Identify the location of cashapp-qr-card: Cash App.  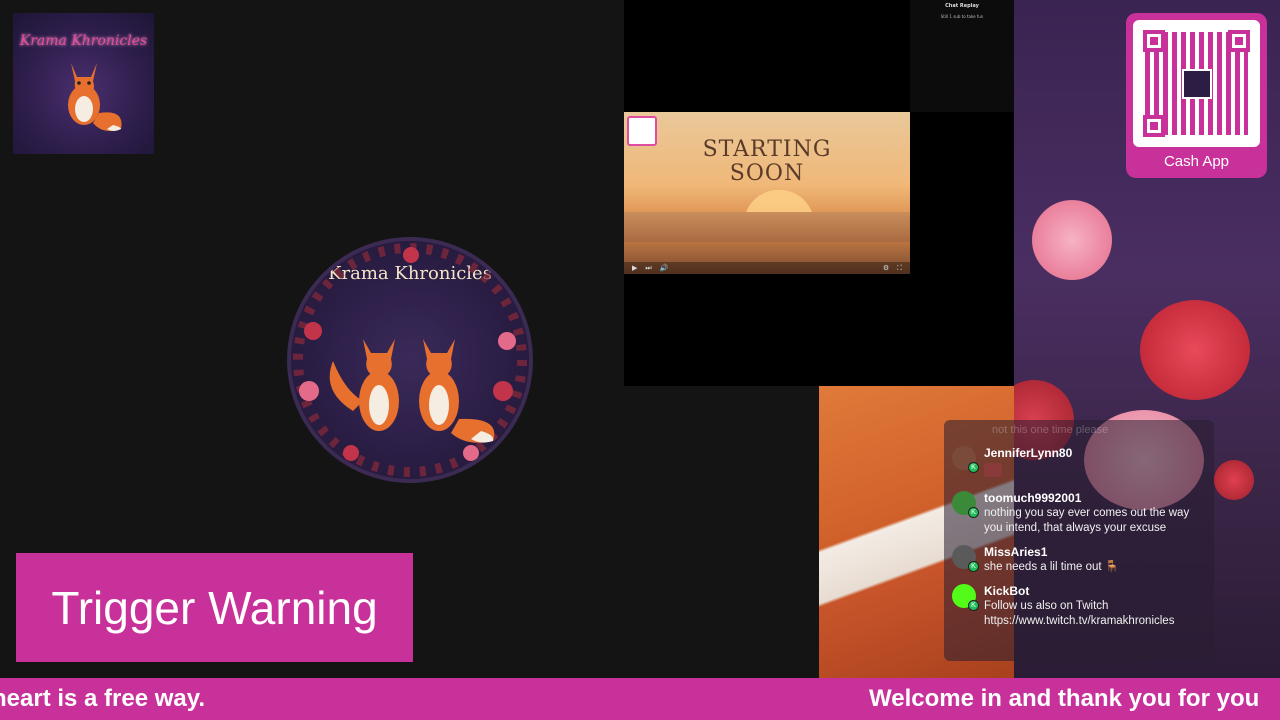
(1196, 95).